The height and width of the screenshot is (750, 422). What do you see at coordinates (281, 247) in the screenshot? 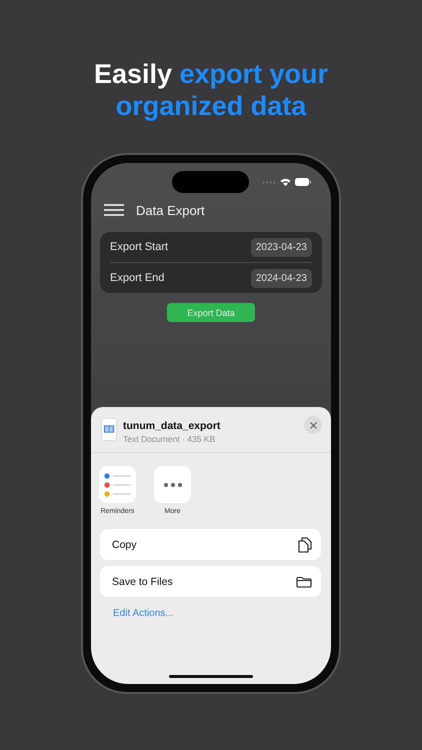
I see `date-picker: 2023-04-23` at bounding box center [281, 247].